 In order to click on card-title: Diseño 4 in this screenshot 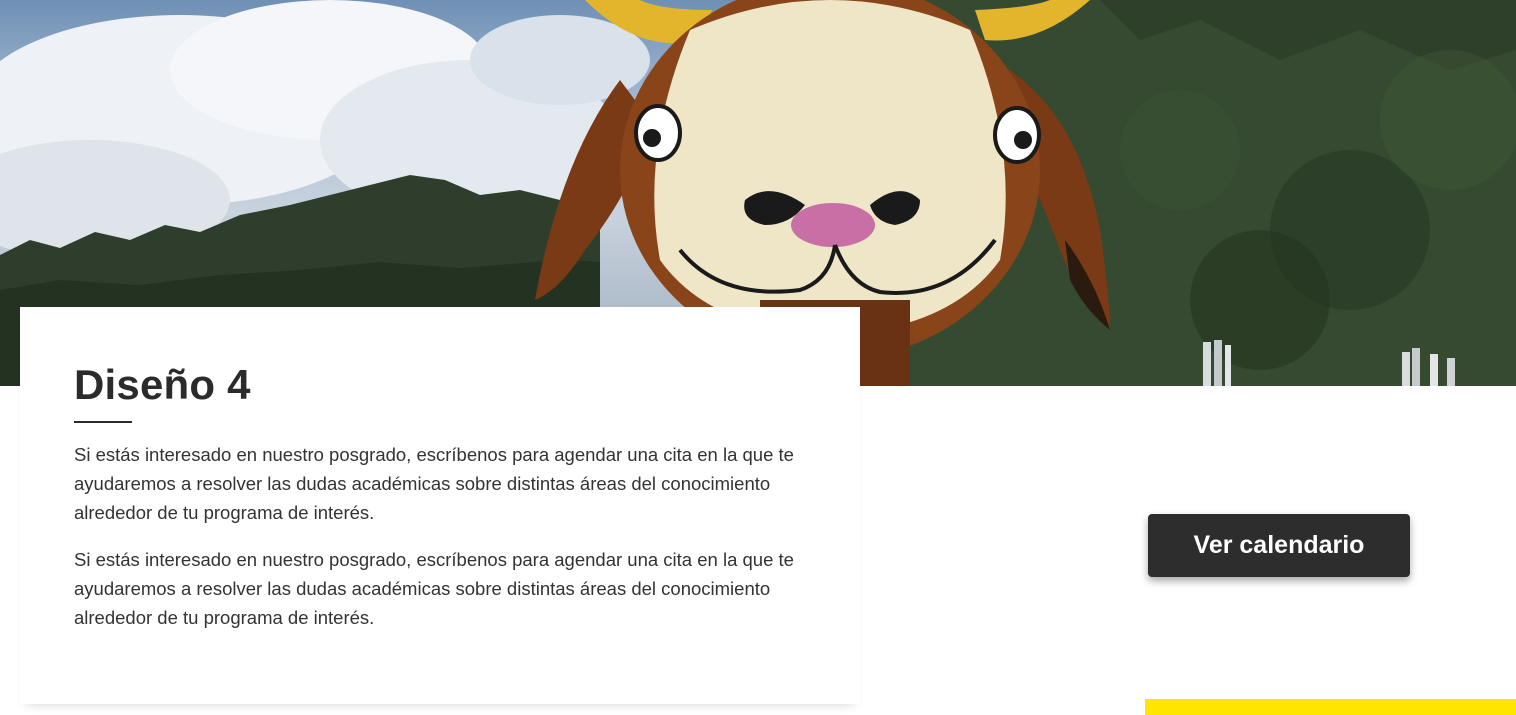, I will do `click(162, 384)`.